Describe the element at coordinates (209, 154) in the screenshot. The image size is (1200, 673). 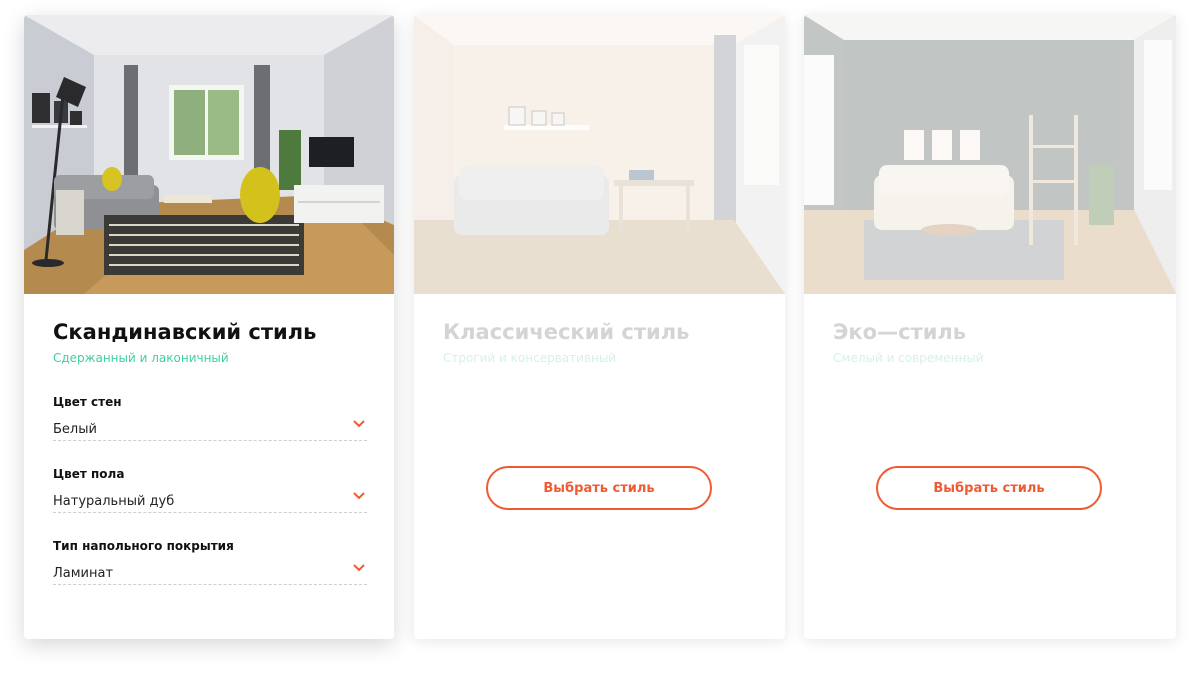
I see `scandinavian-room-photo` at that location.